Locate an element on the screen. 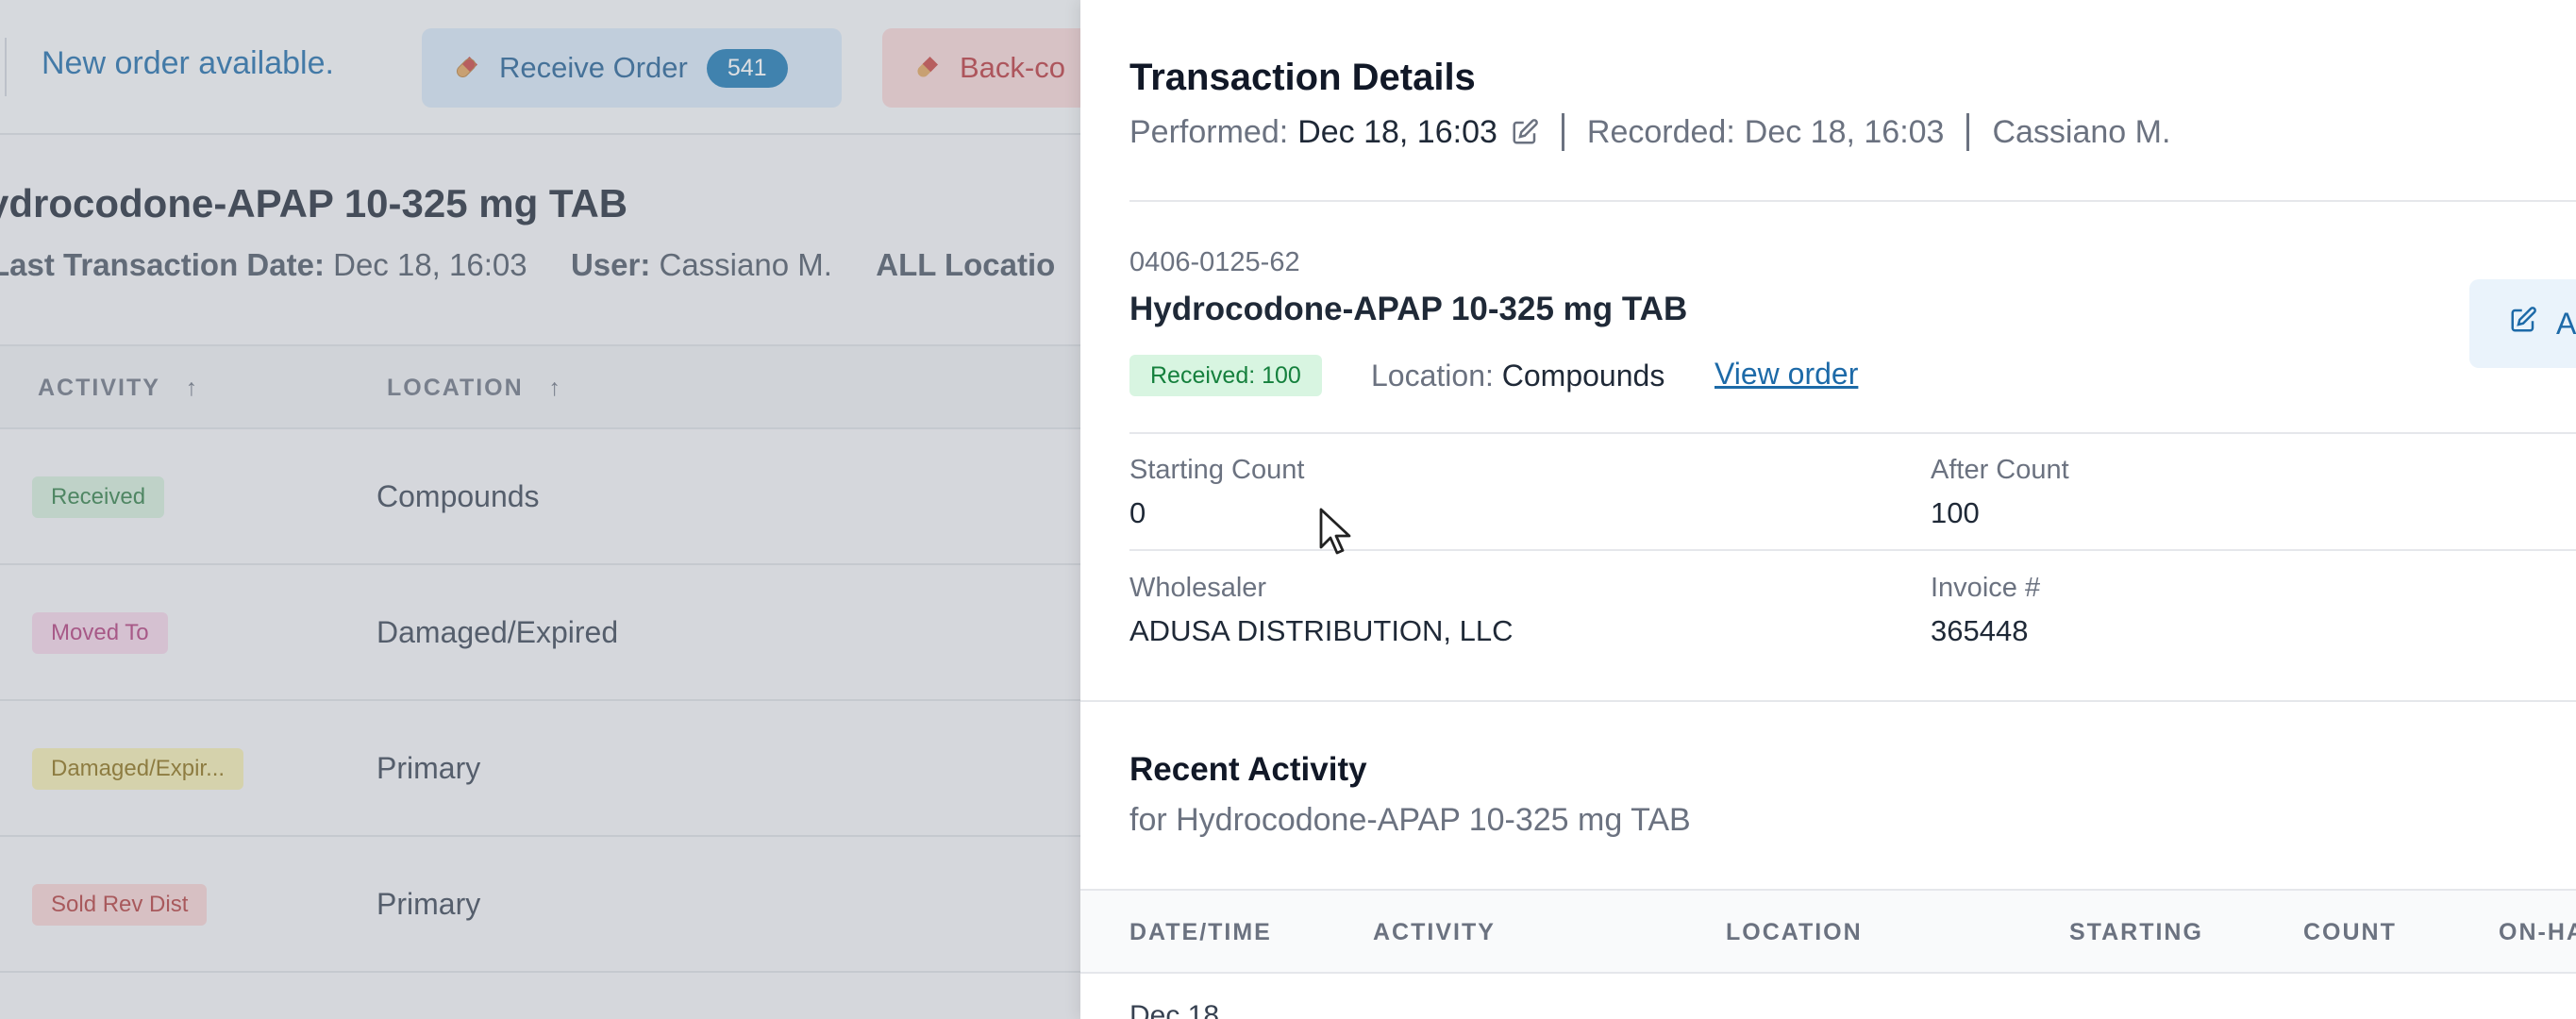  location-label: Location: is located at coordinates (1432, 376).